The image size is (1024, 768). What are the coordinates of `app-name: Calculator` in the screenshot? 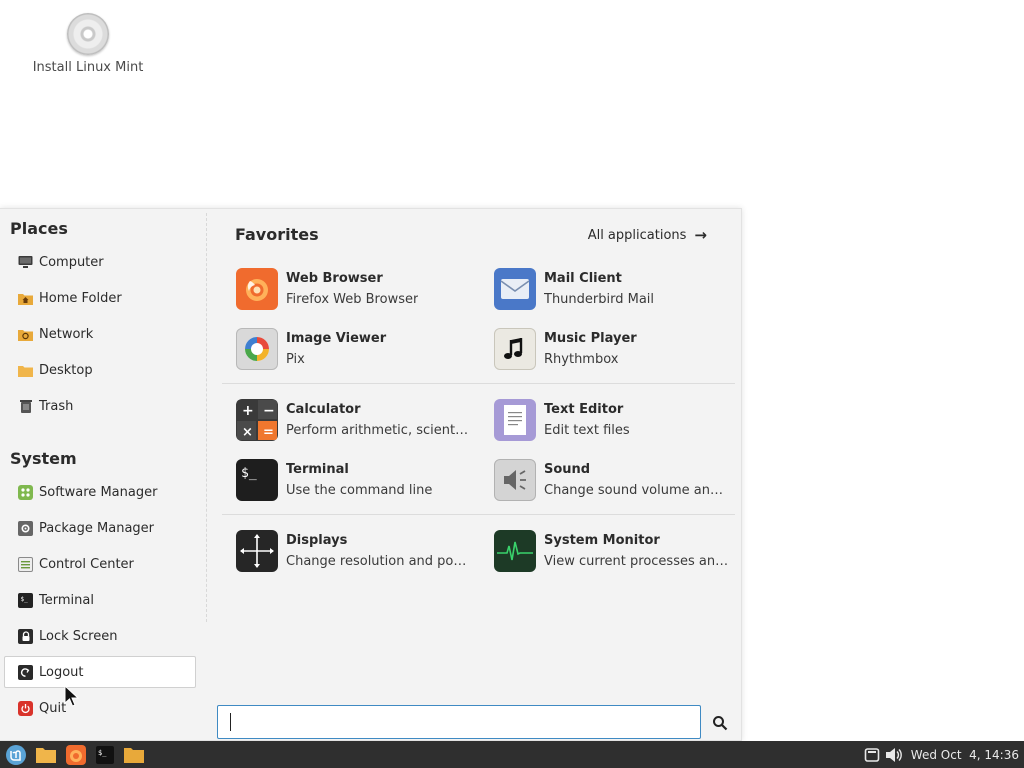 It's located at (323, 409).